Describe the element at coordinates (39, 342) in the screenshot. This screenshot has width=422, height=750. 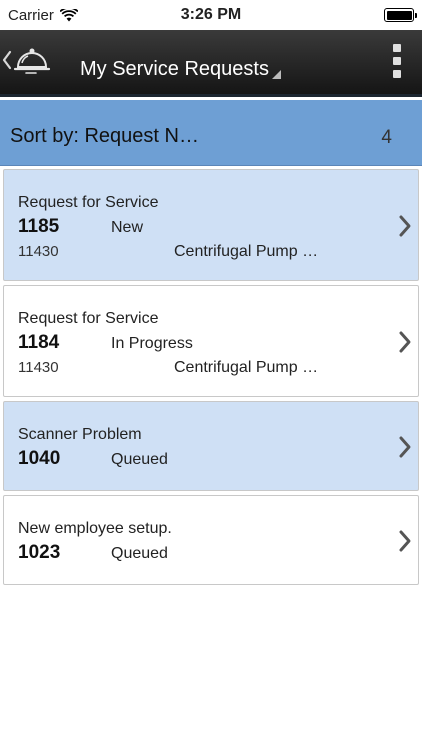
I see `request-id: 1184` at that location.